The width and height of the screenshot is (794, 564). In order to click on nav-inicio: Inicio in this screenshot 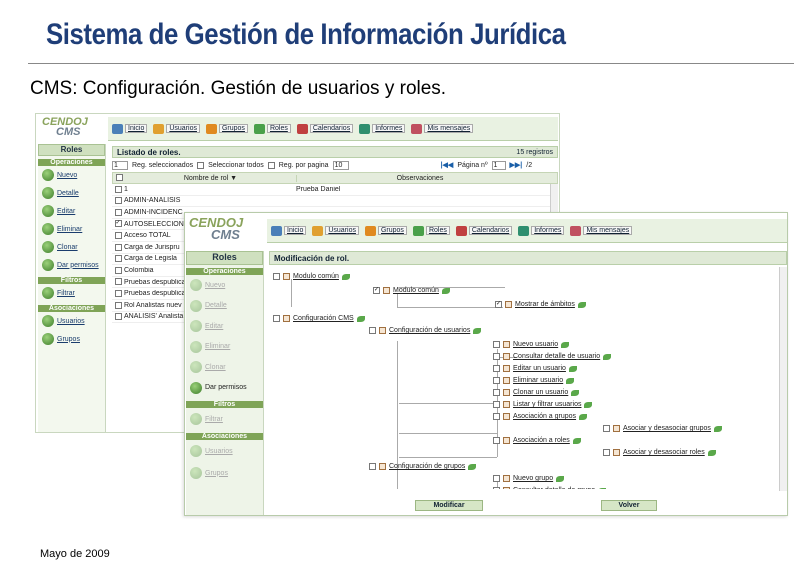, I will do `click(130, 128)`.